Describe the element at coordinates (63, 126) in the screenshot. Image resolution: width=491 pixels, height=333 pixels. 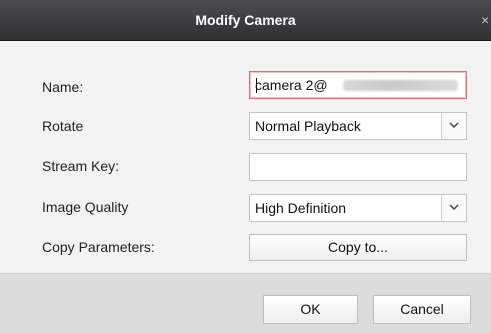
I see `rotate-label: Rotate` at that location.